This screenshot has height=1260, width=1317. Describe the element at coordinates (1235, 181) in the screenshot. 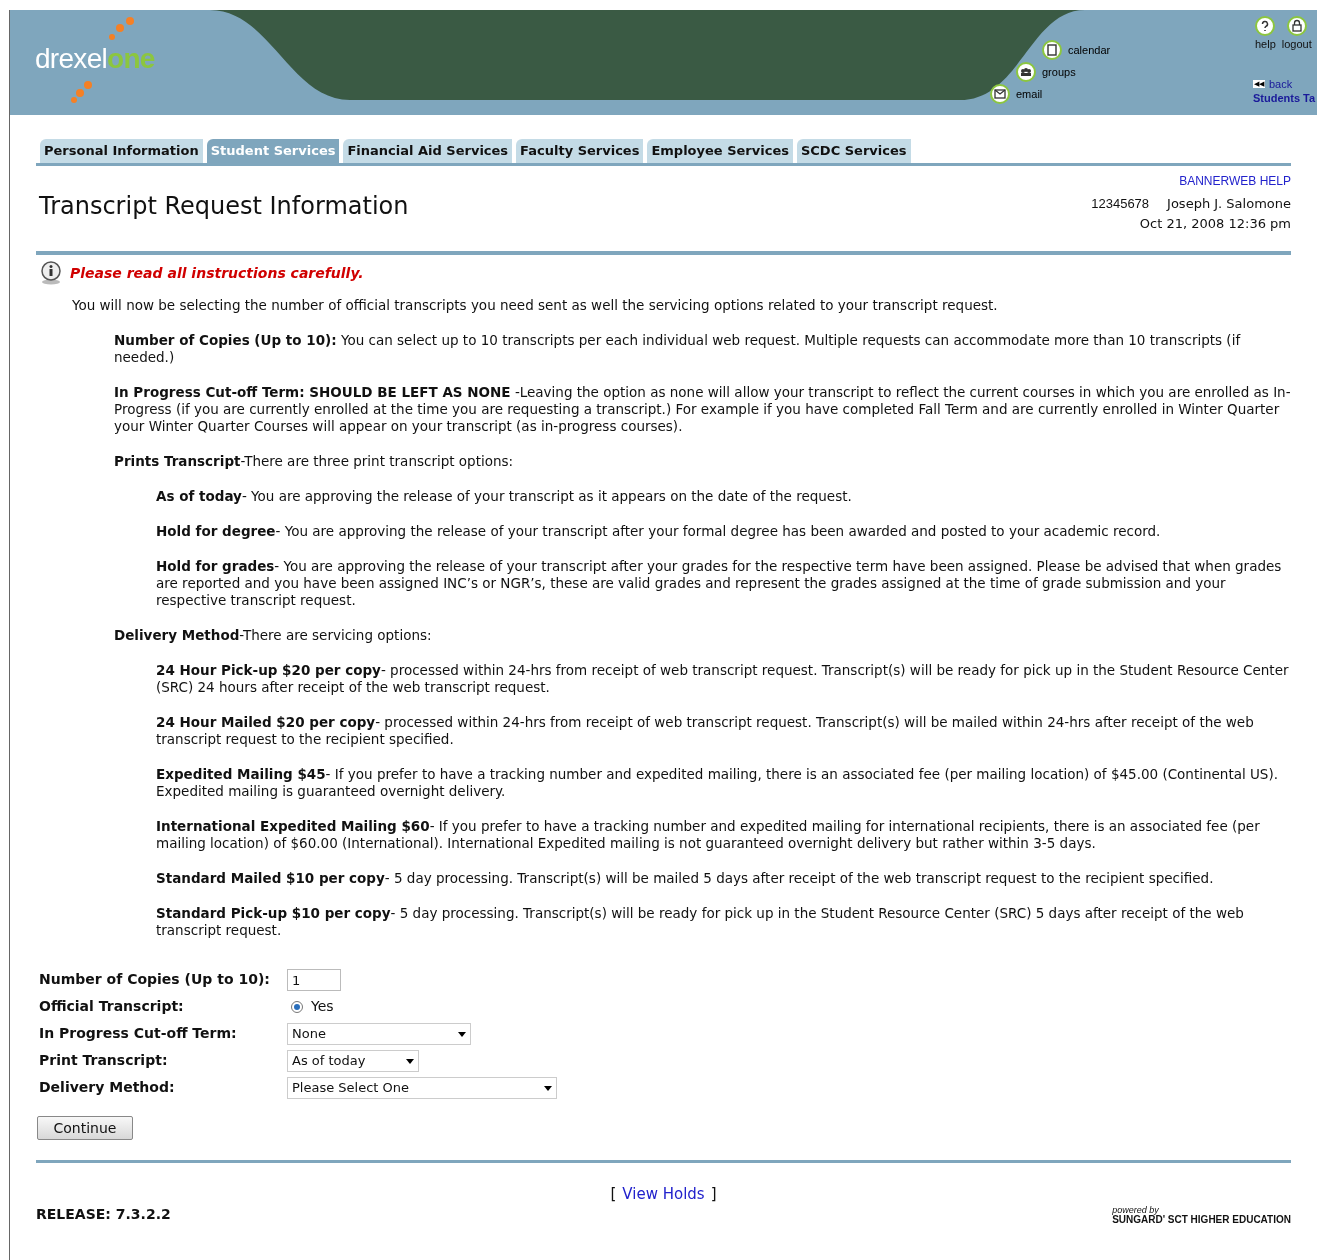

I see `help-link: BANNERWEB HELP` at that location.